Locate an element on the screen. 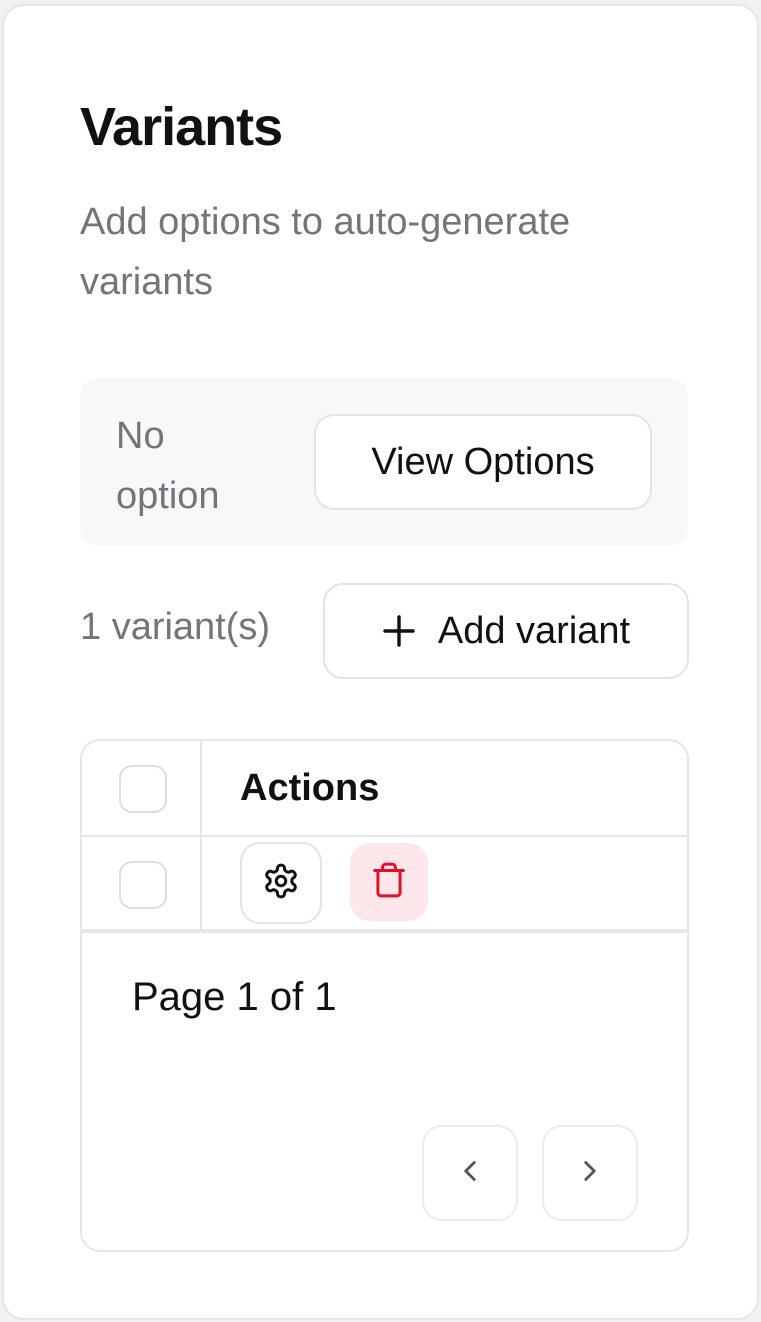 This screenshot has width=761, height=1322. table-row is located at coordinates (384, 885).